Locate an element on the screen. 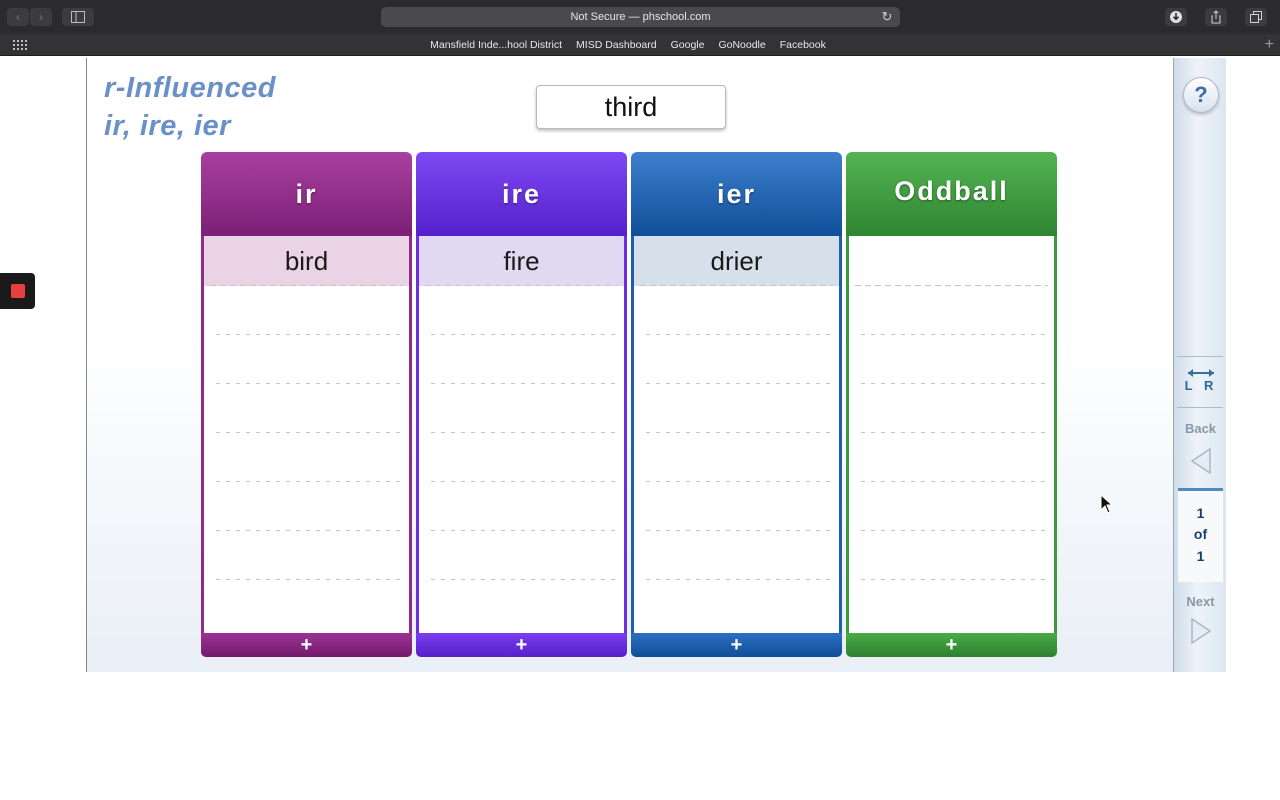  sidebar-icon is located at coordinates (78, 17).